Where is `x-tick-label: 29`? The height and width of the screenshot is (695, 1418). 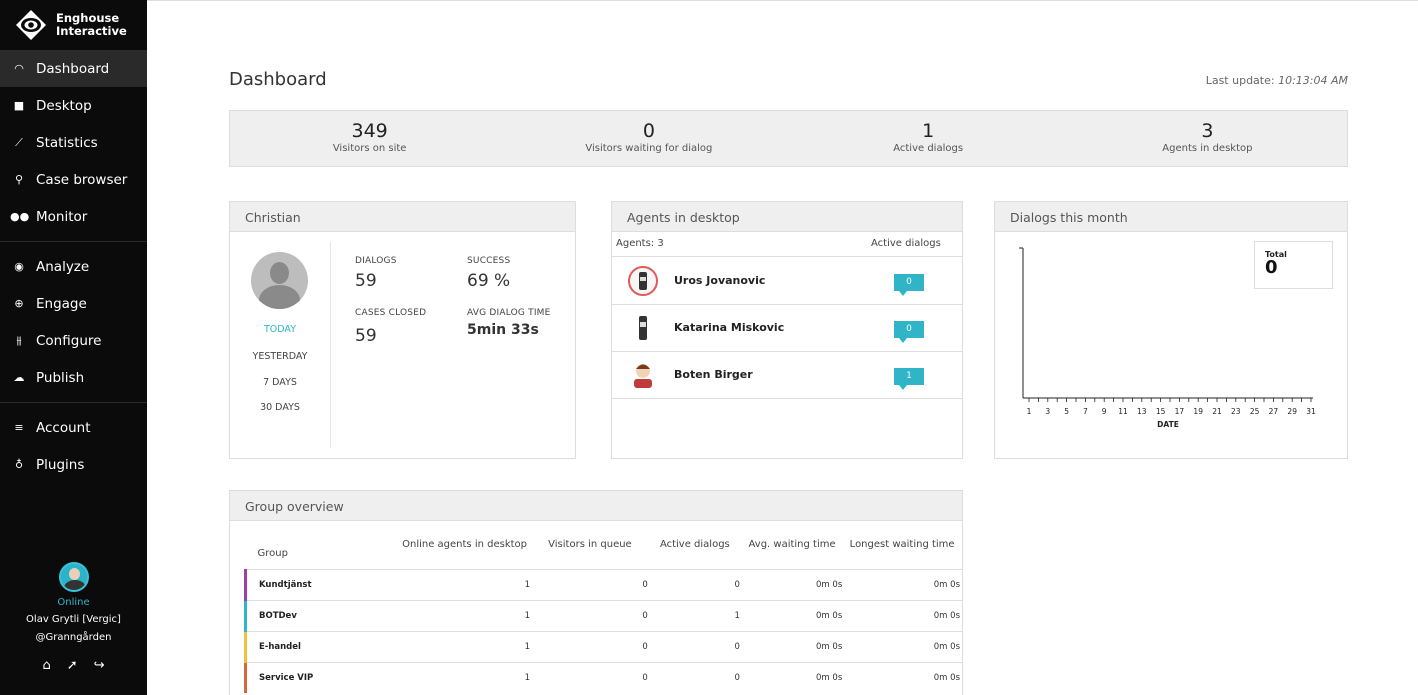
x-tick-label: 29 is located at coordinates (1292, 411).